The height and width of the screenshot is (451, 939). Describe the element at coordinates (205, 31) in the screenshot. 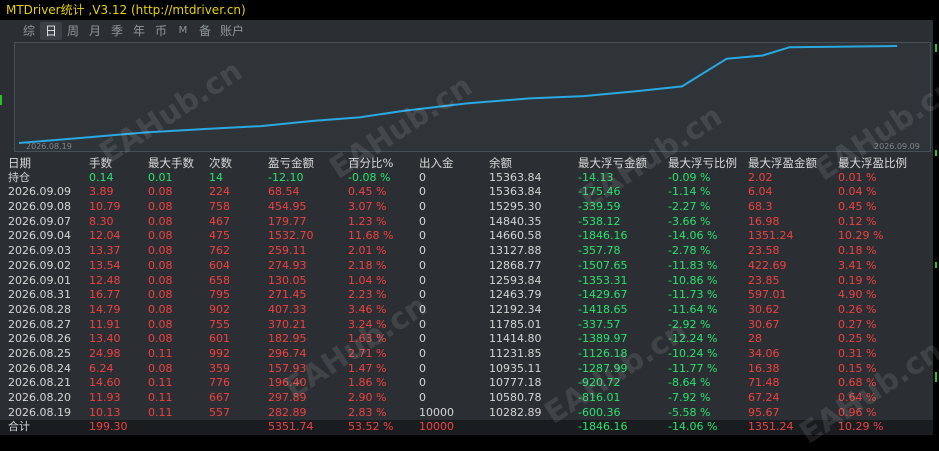

I see `tab-8: 备` at that location.